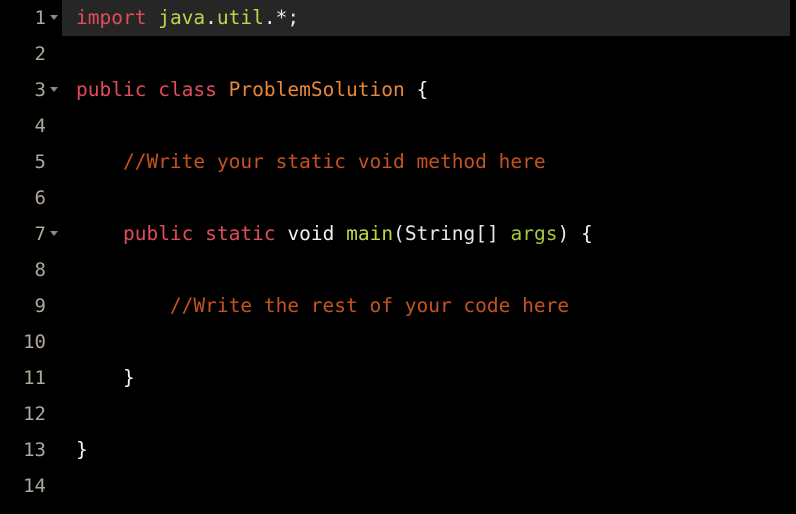  What do you see at coordinates (370, 233) in the screenshot?
I see `token-func: main` at bounding box center [370, 233].